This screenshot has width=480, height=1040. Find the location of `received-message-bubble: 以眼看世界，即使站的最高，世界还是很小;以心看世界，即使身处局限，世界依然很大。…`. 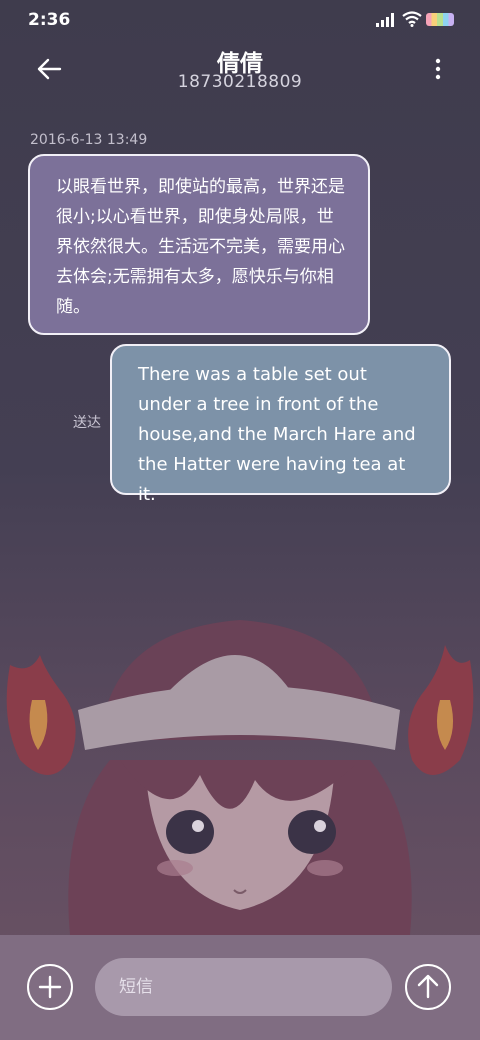

received-message-bubble: 以眼看世界，即使站的最高，世界还是很小;以心看世界，即使身处局限，世界依然很大。… is located at coordinates (199, 244).